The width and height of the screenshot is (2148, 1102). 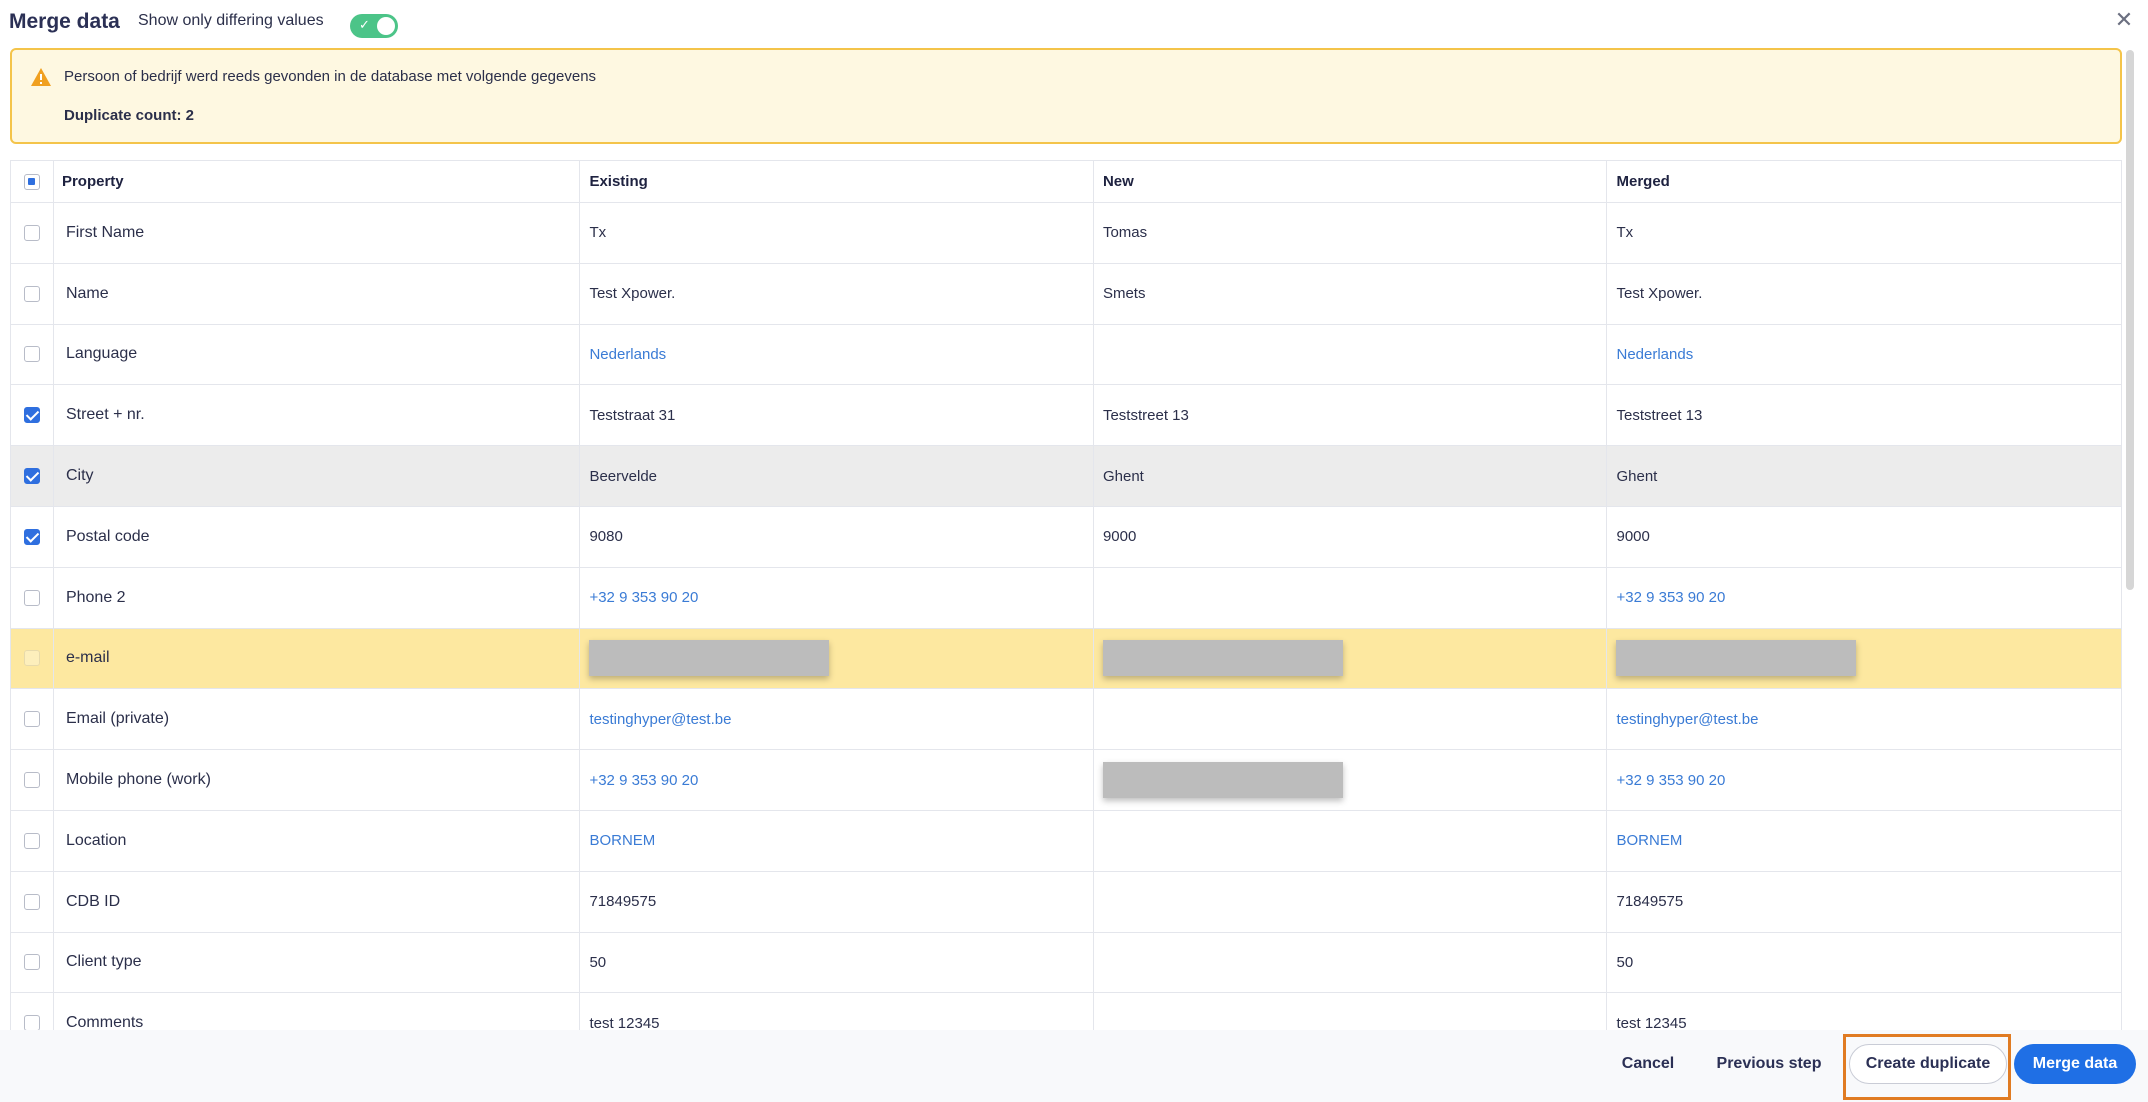 I want to click on new-cell: Smets, so click(x=1351, y=293).